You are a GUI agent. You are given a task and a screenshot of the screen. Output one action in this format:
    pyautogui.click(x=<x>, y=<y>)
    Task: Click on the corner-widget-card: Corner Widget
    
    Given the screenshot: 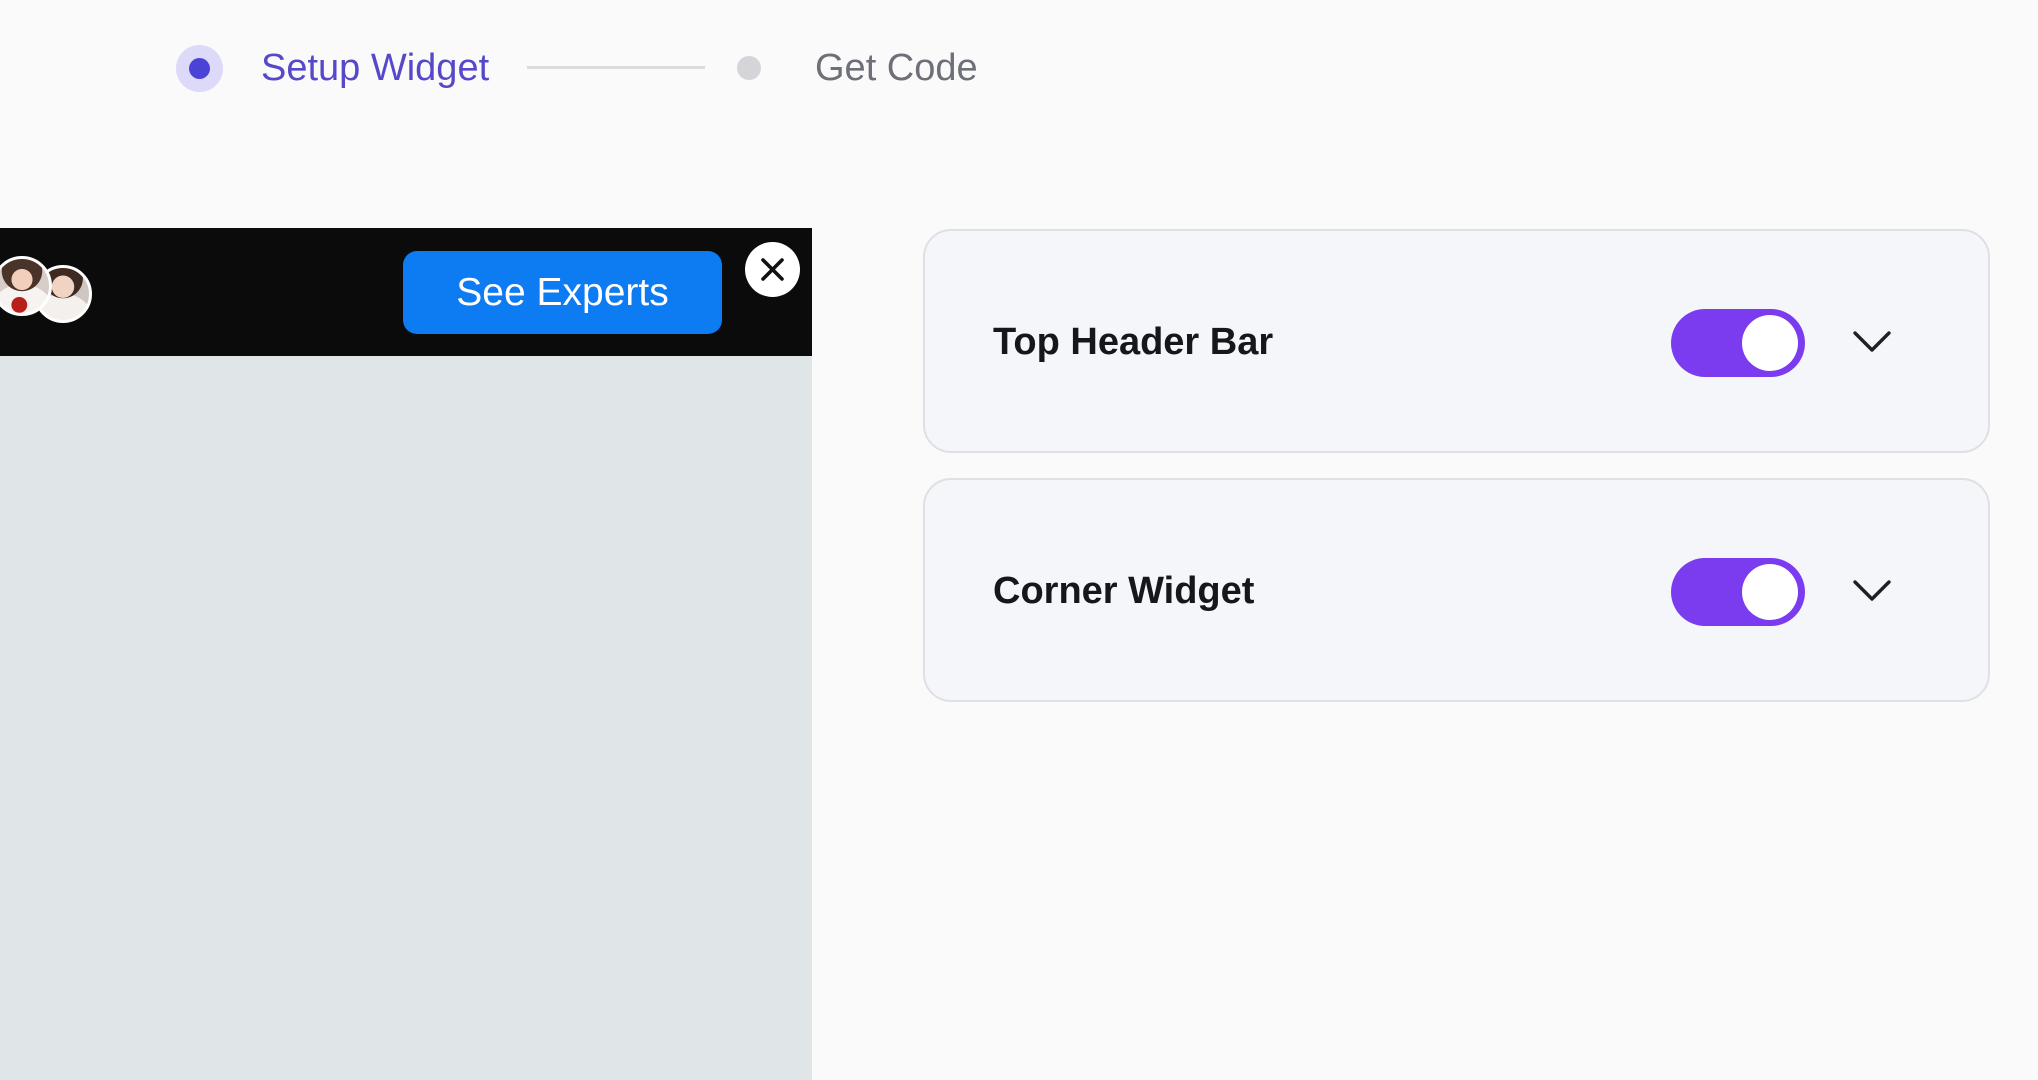 What is the action you would take?
    pyautogui.click(x=1456, y=590)
    